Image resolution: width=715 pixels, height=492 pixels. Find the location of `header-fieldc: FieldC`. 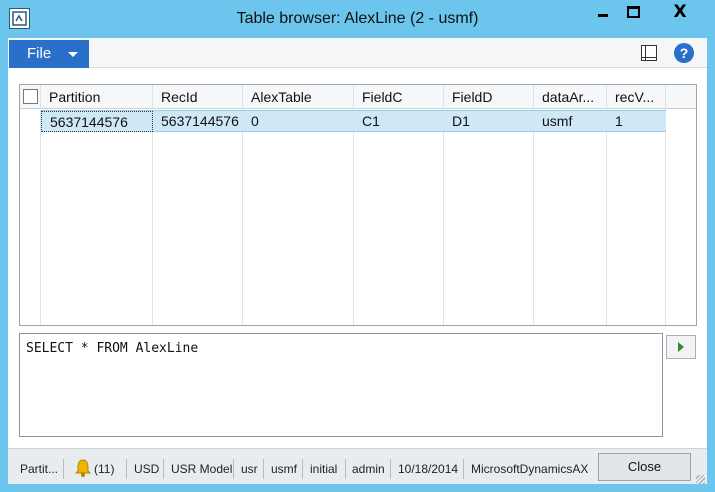

header-fieldc: FieldC is located at coordinates (399, 97).